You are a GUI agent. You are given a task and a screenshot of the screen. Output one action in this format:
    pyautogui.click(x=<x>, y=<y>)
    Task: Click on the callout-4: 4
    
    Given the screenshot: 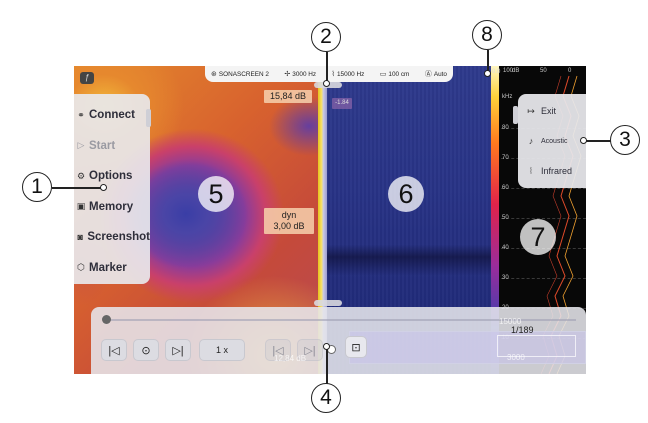 What is the action you would take?
    pyautogui.click(x=326, y=398)
    